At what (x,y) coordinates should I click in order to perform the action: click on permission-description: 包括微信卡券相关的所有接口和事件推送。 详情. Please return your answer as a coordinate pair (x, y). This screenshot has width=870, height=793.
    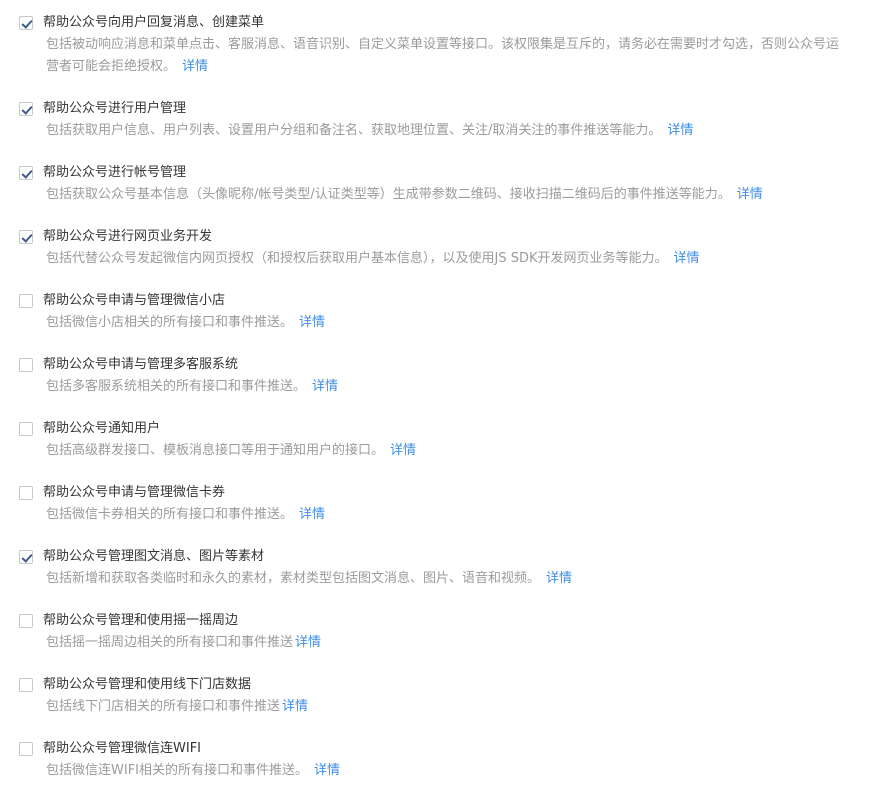
    Looking at the image, I should click on (446, 515).